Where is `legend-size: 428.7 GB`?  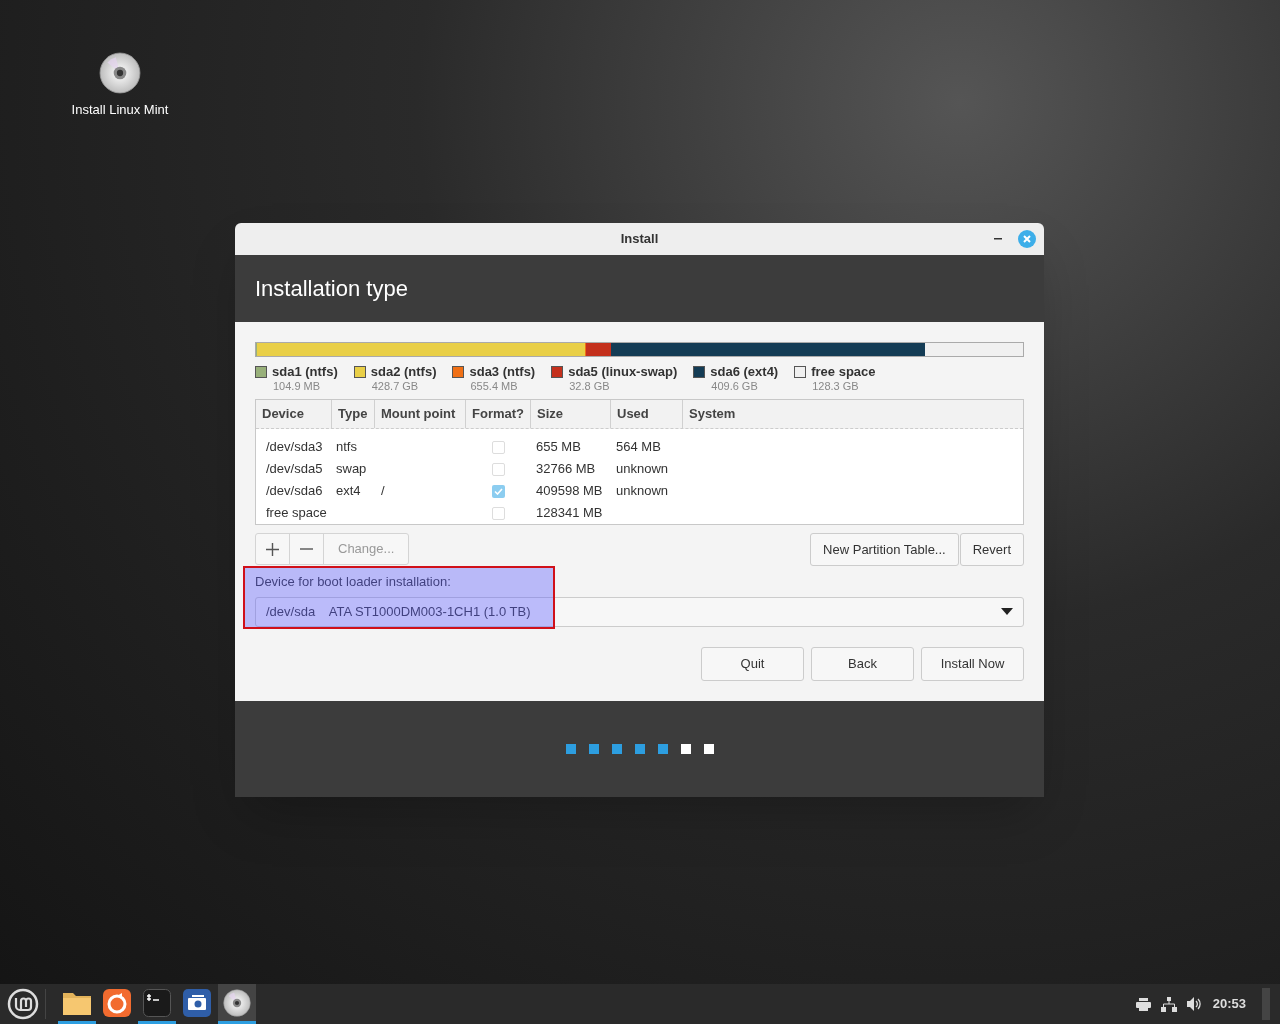 legend-size: 428.7 GB is located at coordinates (395, 386).